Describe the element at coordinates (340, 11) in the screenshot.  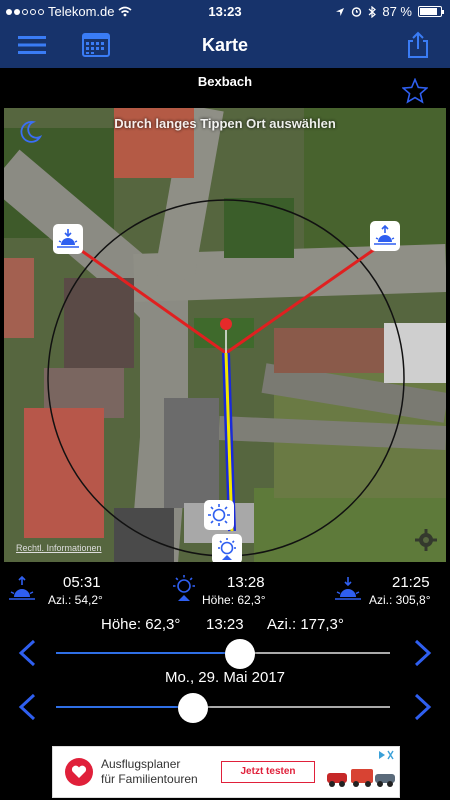
I see `location-arrow-icon` at that location.